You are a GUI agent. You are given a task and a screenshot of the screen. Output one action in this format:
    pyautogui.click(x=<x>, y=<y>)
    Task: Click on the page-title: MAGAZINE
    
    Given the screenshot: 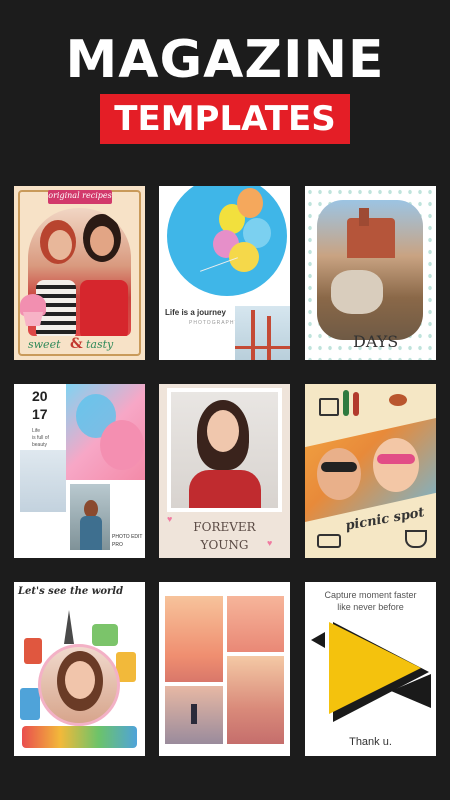 What is the action you would take?
    pyautogui.click(x=225, y=60)
    